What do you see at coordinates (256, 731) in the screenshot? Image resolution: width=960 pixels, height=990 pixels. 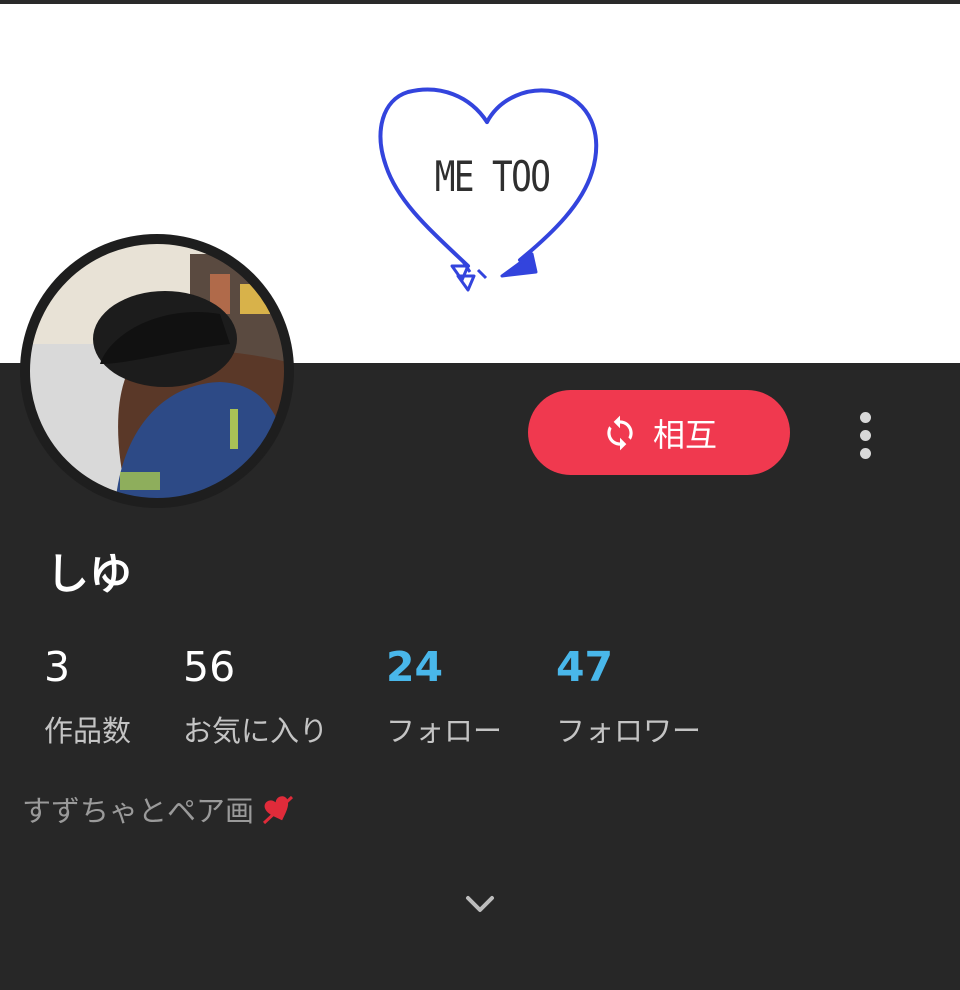 I see `stat-favorites-label: お気に入り` at bounding box center [256, 731].